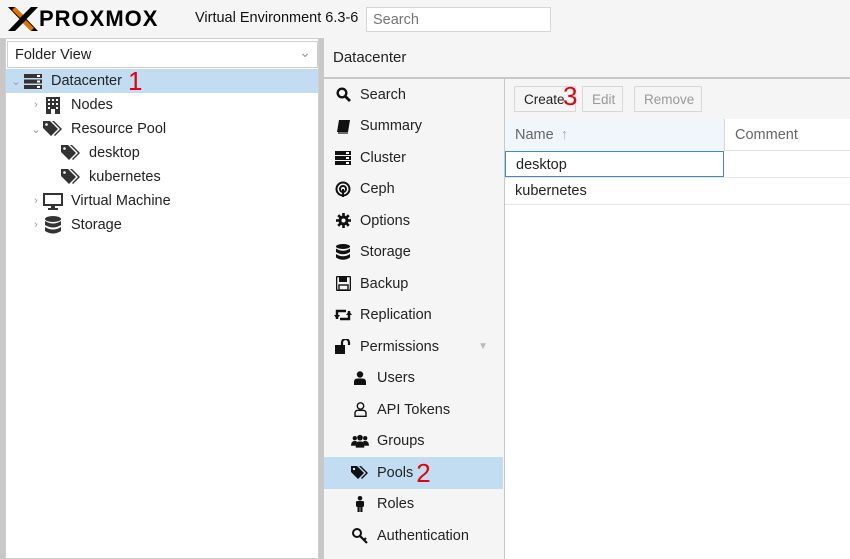  I want to click on toolbar: Create 3 Edit Remove, so click(677, 99).